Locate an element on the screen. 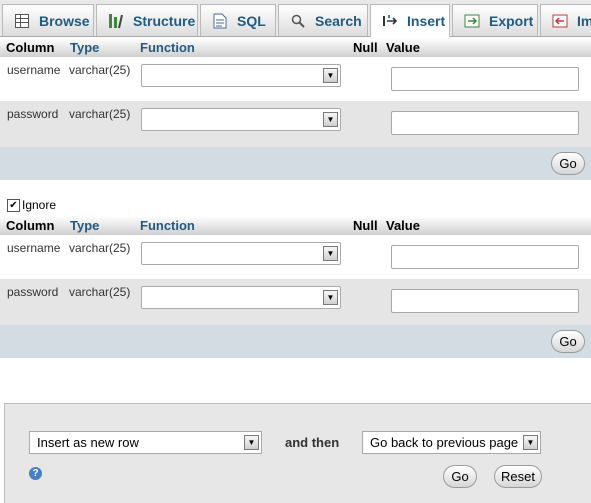 This screenshot has width=591, height=503. tab-label: Structure is located at coordinates (164, 20).